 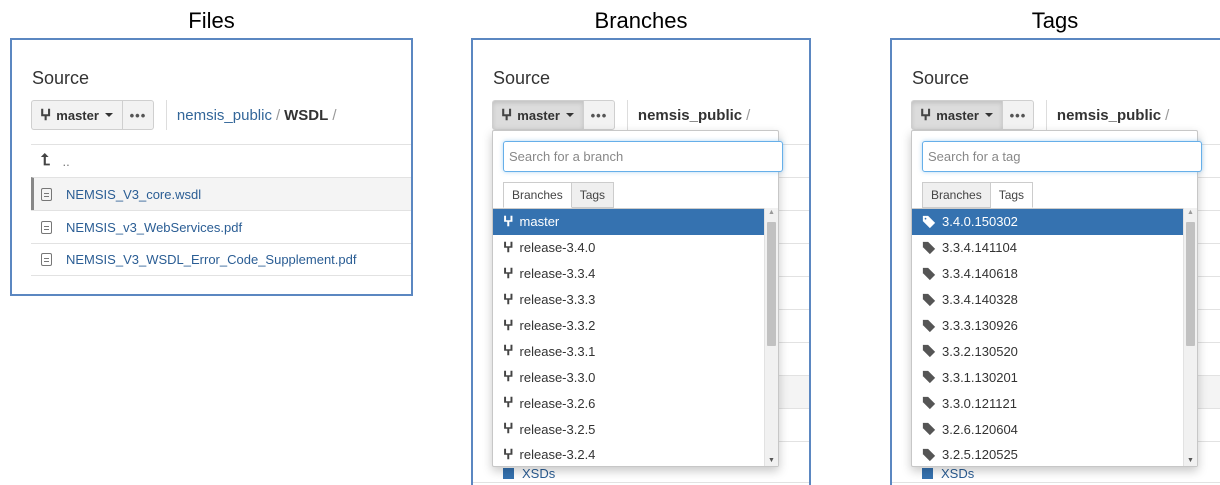 What do you see at coordinates (557, 300) in the screenshot?
I see `branch-item-label: release-3.3.3` at bounding box center [557, 300].